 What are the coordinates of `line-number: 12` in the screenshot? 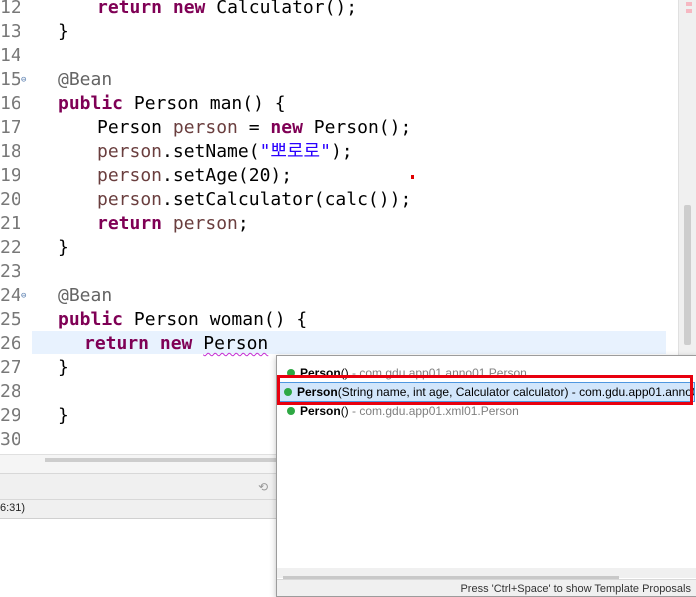 It's located at (10, 9).